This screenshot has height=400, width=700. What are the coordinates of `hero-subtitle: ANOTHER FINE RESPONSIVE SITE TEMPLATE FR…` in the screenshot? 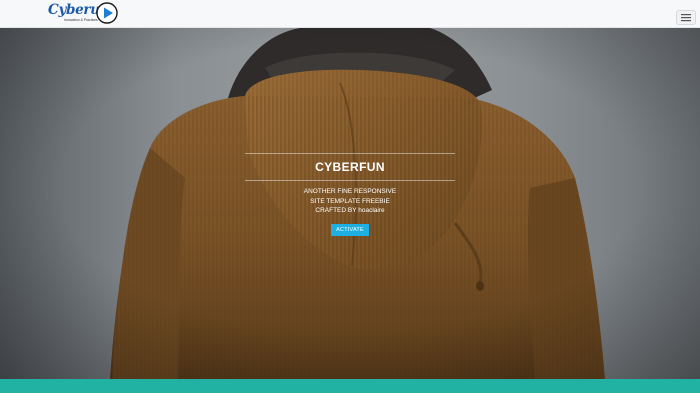 It's located at (350, 201).